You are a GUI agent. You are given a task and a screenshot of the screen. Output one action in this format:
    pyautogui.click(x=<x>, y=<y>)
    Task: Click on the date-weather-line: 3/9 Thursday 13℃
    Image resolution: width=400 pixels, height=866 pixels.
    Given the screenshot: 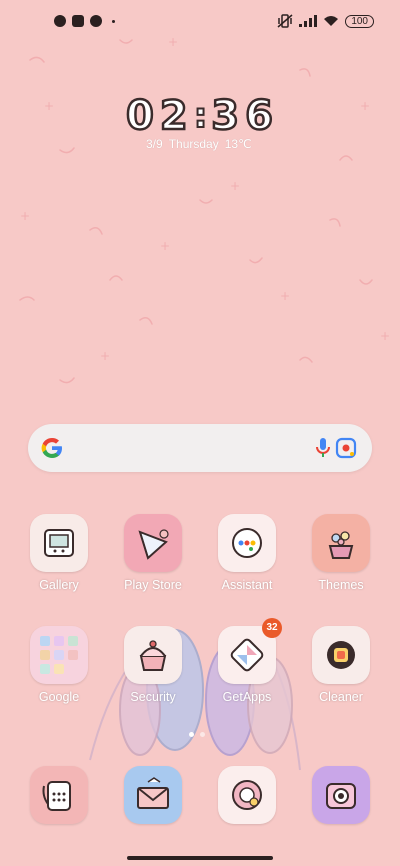 What is the action you would take?
    pyautogui.click(x=199, y=144)
    